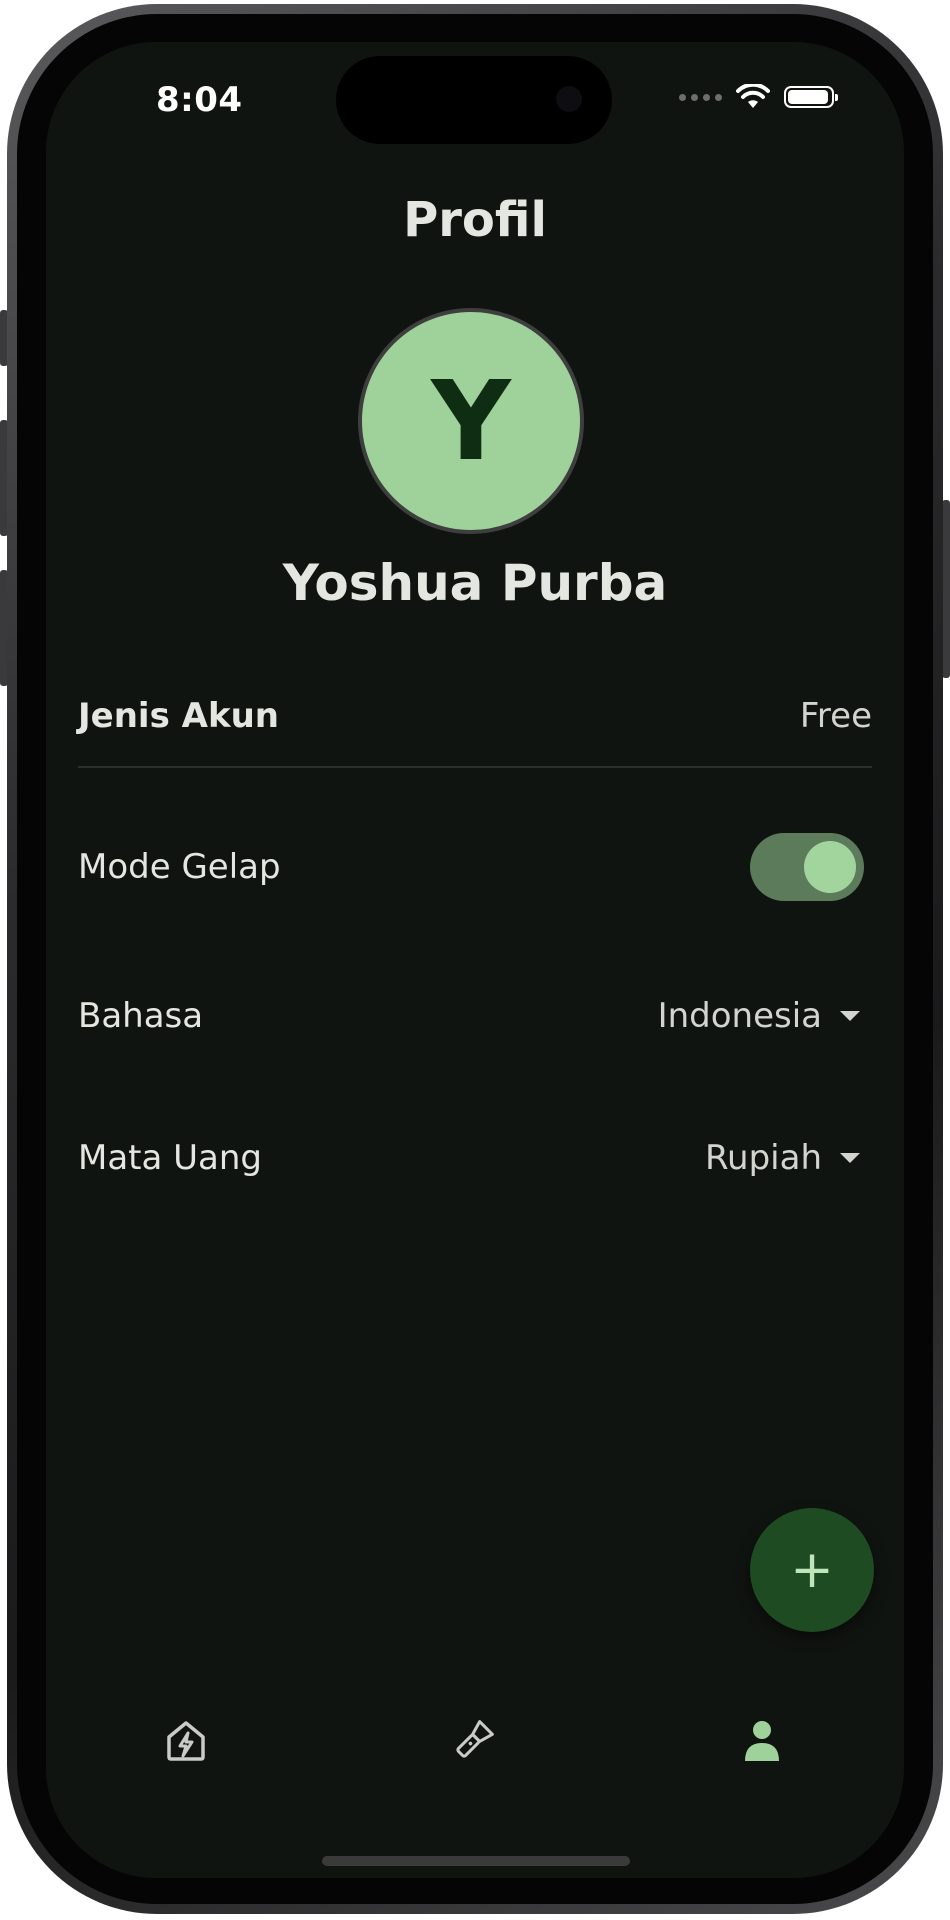 This screenshot has height=1920, width=950. I want to click on wifi-icon, so click(753, 96).